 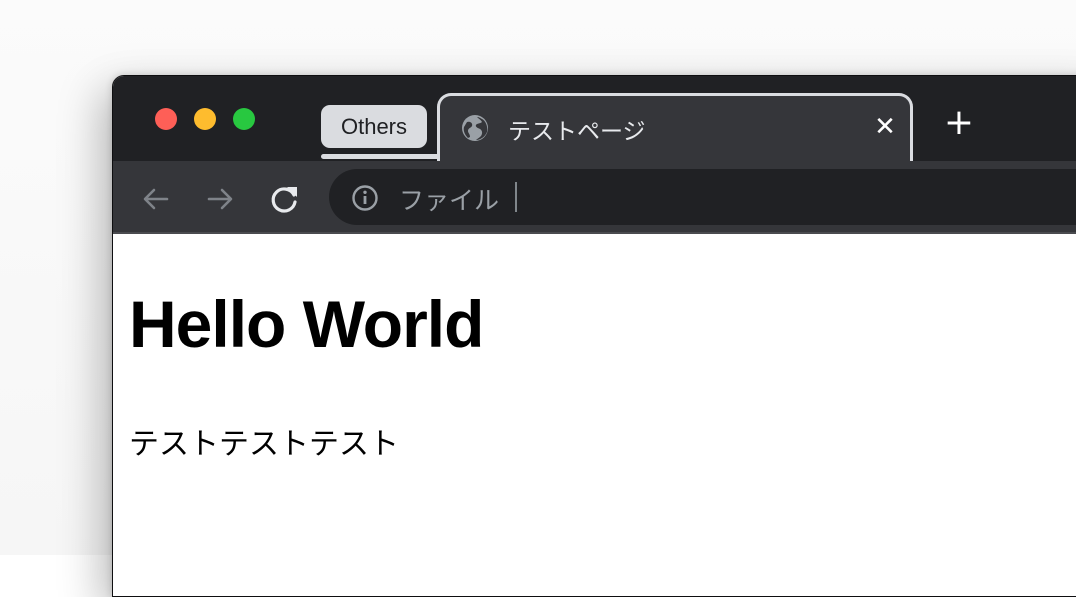 What do you see at coordinates (285, 199) in the screenshot?
I see `reload-icon` at bounding box center [285, 199].